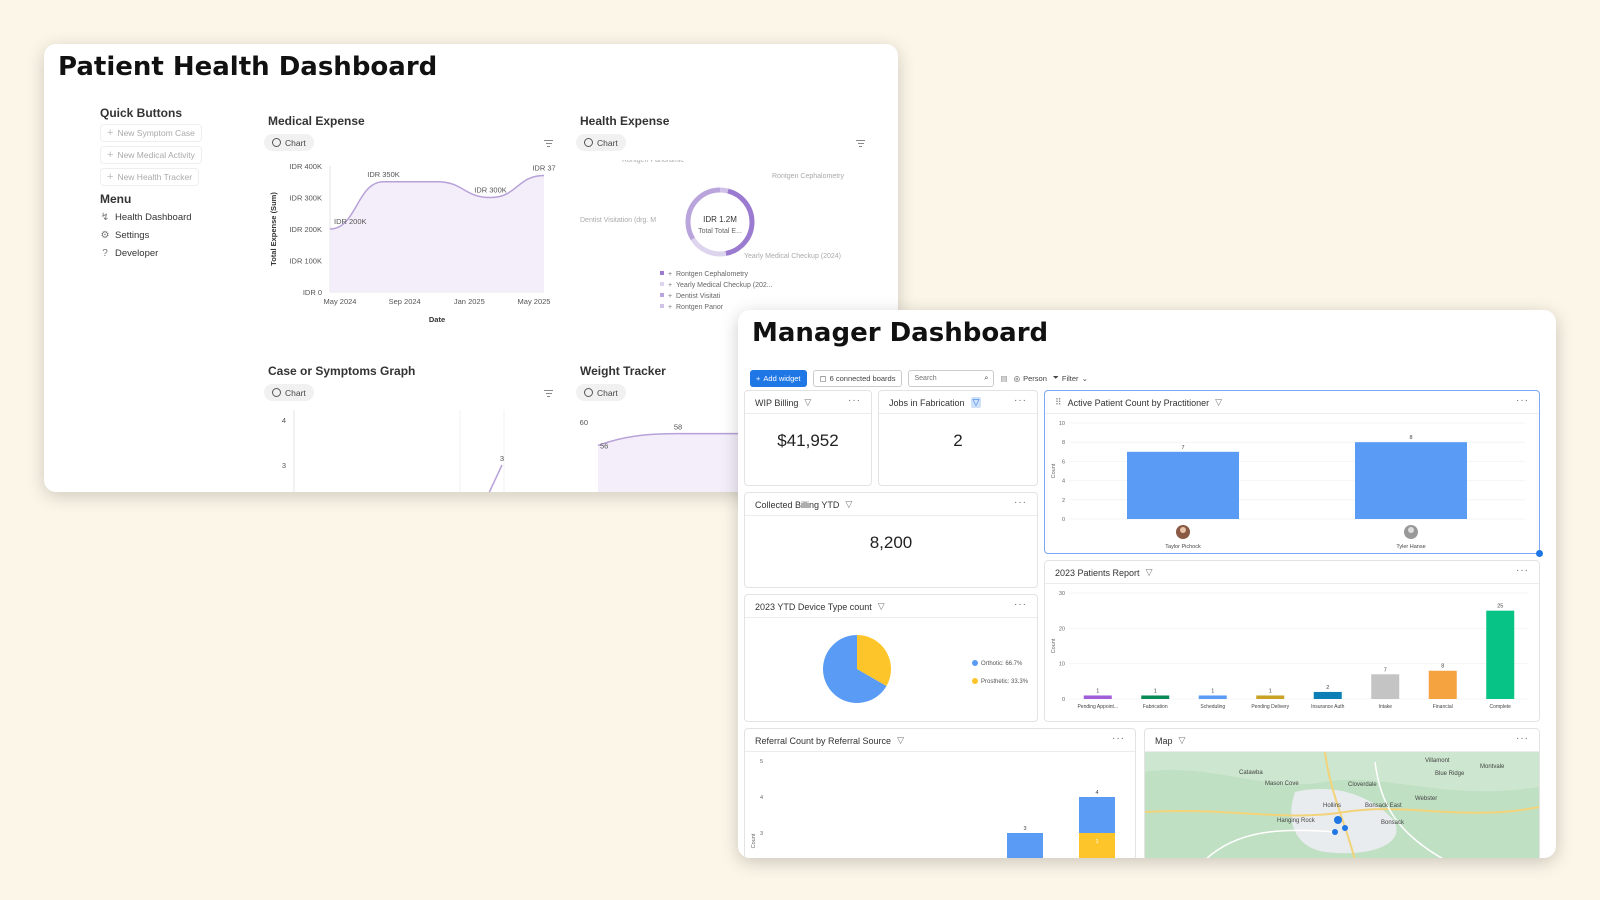 The image size is (1600, 900). Describe the element at coordinates (1030, 378) in the screenshot. I see `person-filter-button: ◎ Person` at that location.